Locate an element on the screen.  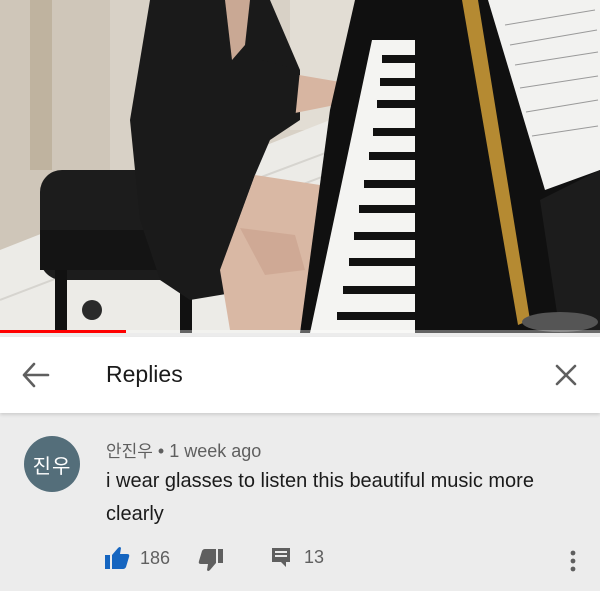
avatar: 진우 is located at coordinates (52, 464).